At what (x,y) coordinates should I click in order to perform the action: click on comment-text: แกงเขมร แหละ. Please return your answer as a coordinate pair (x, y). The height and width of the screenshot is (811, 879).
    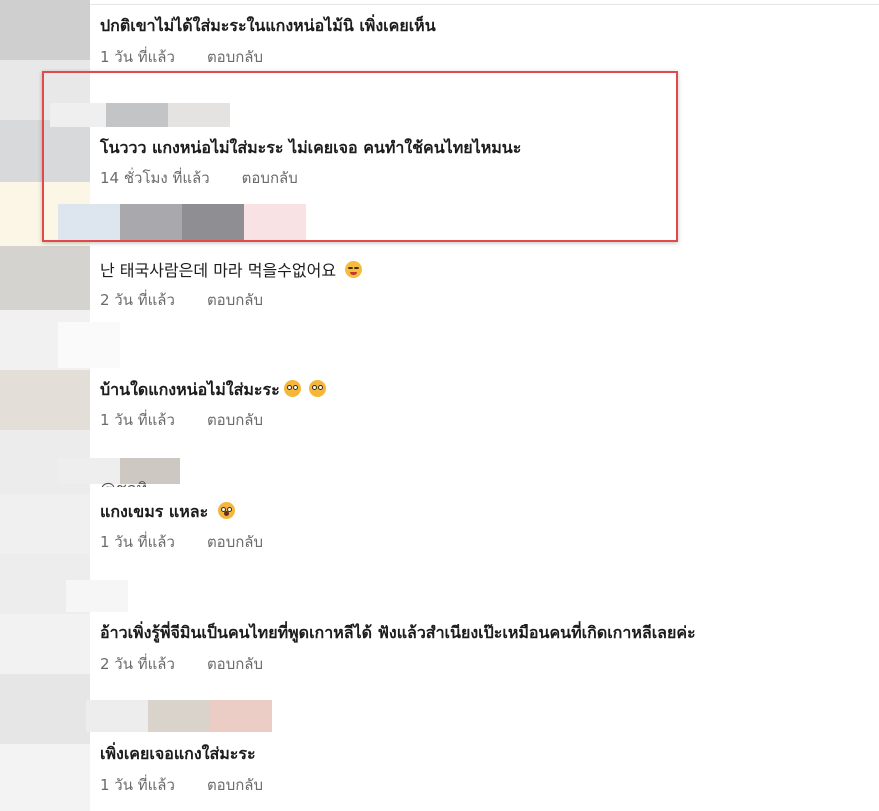
    Looking at the image, I should click on (167, 512).